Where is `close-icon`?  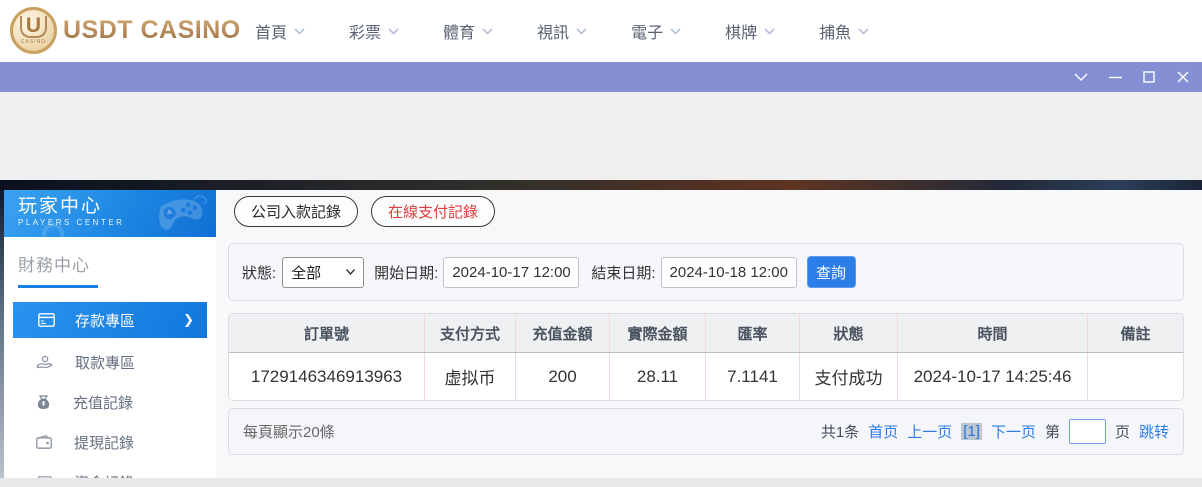
close-icon is located at coordinates (1183, 77).